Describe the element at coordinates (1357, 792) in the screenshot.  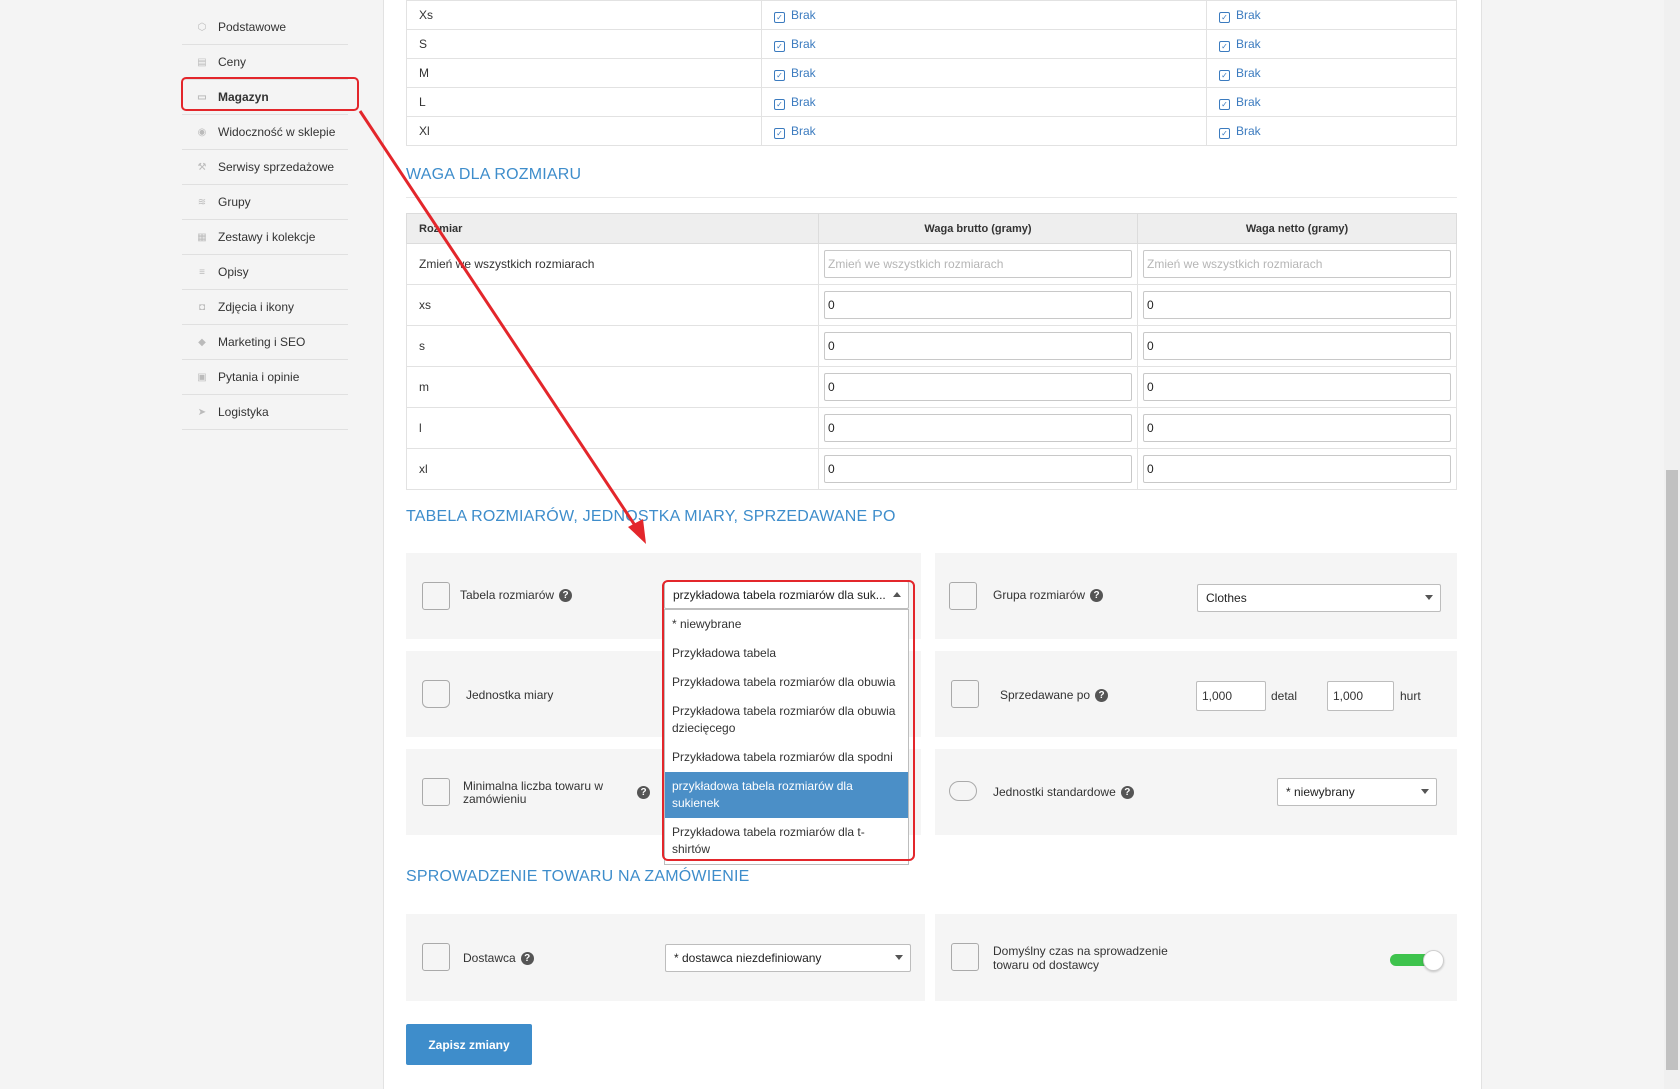
I see `std-units-select: * niewybrany` at that location.